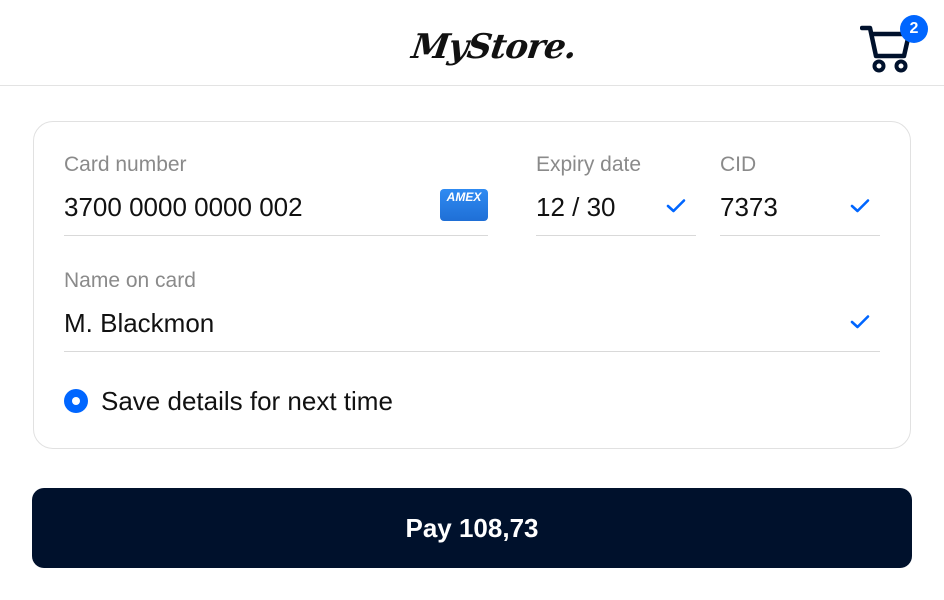  I want to click on save-details-label: Save details for next time, so click(247, 401).